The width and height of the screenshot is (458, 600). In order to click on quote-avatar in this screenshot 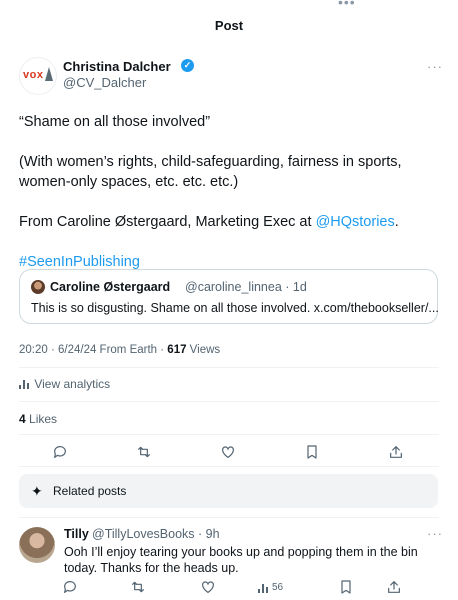, I will do `click(38, 287)`.